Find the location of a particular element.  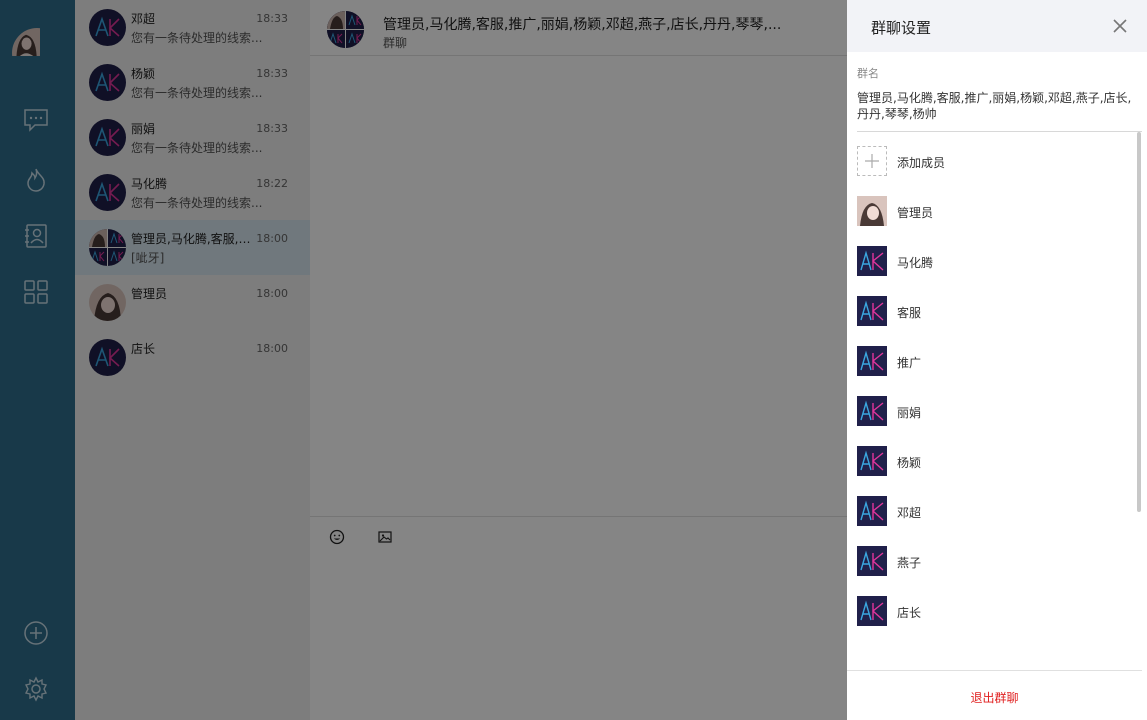

drawer-footer: 退出群聊 is located at coordinates (994, 695).